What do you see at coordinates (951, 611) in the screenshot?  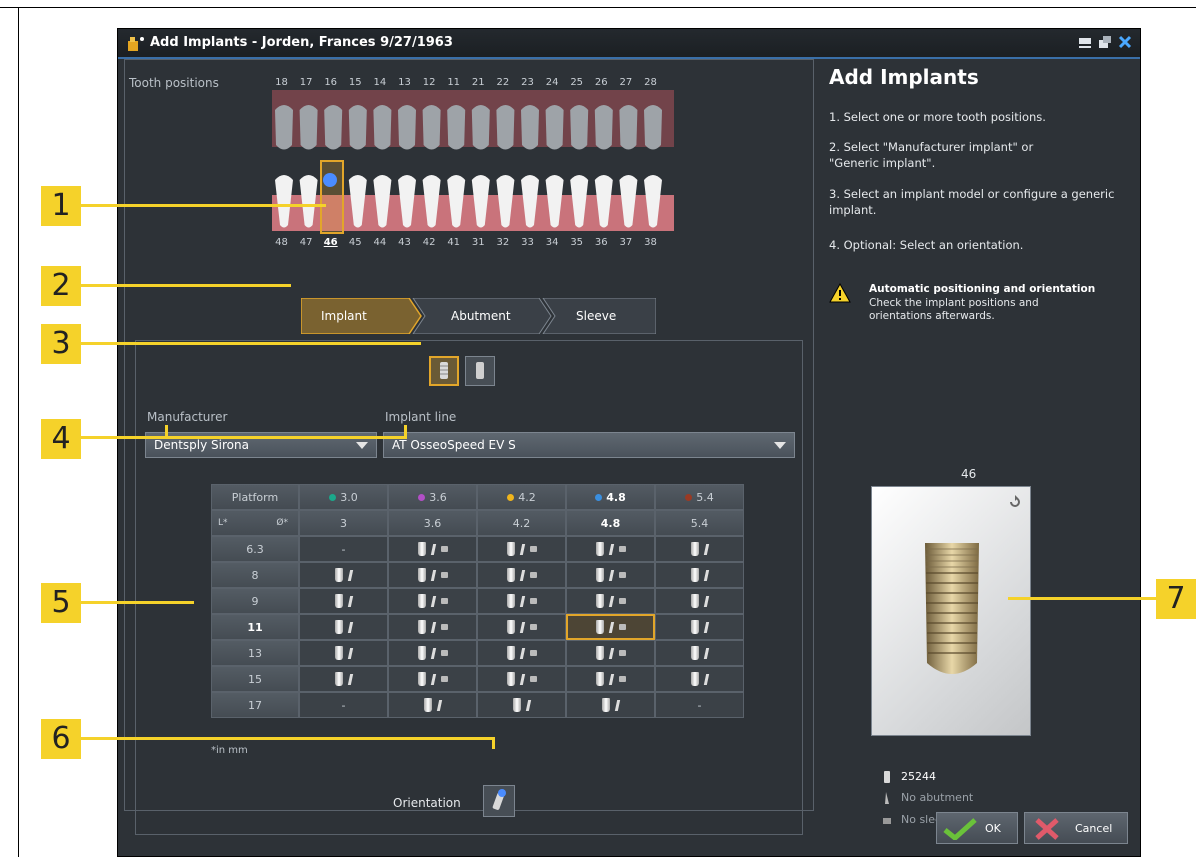 I see `implant-3d-preview` at bounding box center [951, 611].